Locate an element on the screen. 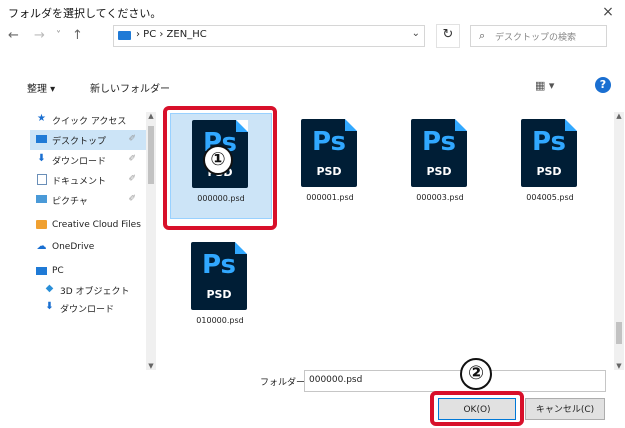 This screenshot has width=625, height=428. step-1-badge: ① is located at coordinates (218, 160).